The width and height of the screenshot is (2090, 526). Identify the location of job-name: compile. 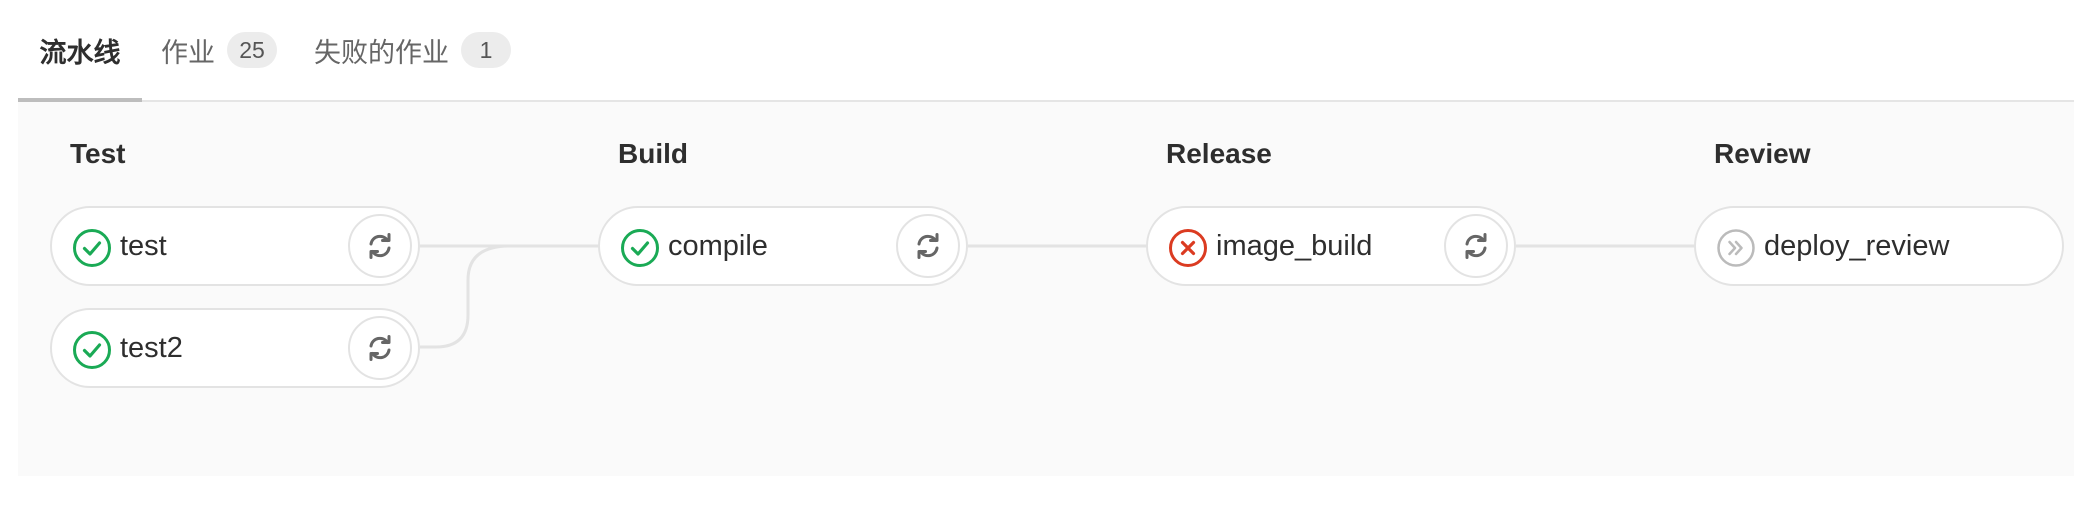
(718, 245).